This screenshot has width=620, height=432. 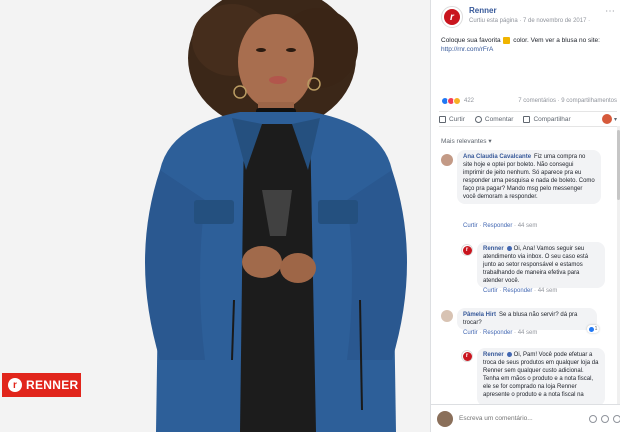 I want to click on comment-label: Comentar, so click(x=499, y=119).